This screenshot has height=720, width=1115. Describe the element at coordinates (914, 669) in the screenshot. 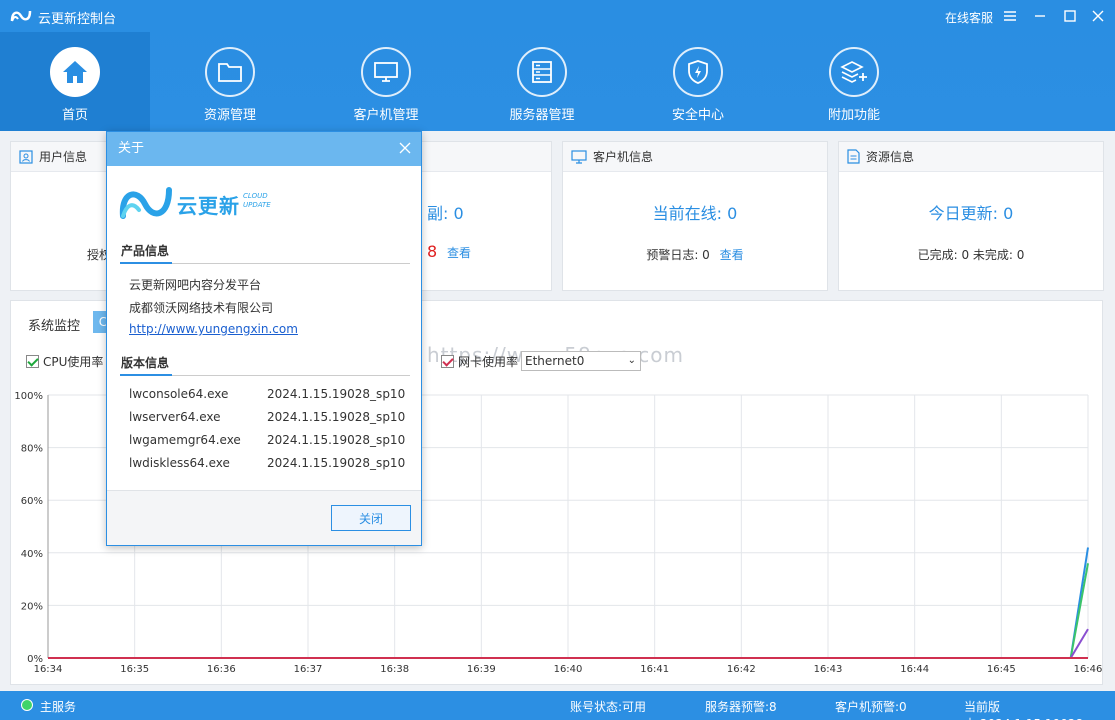

I see `x-tick-label: 16:44` at that location.